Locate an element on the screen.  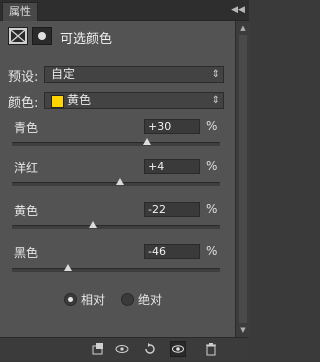
preset-select: 自定 ⇕ is located at coordinates (134, 74).